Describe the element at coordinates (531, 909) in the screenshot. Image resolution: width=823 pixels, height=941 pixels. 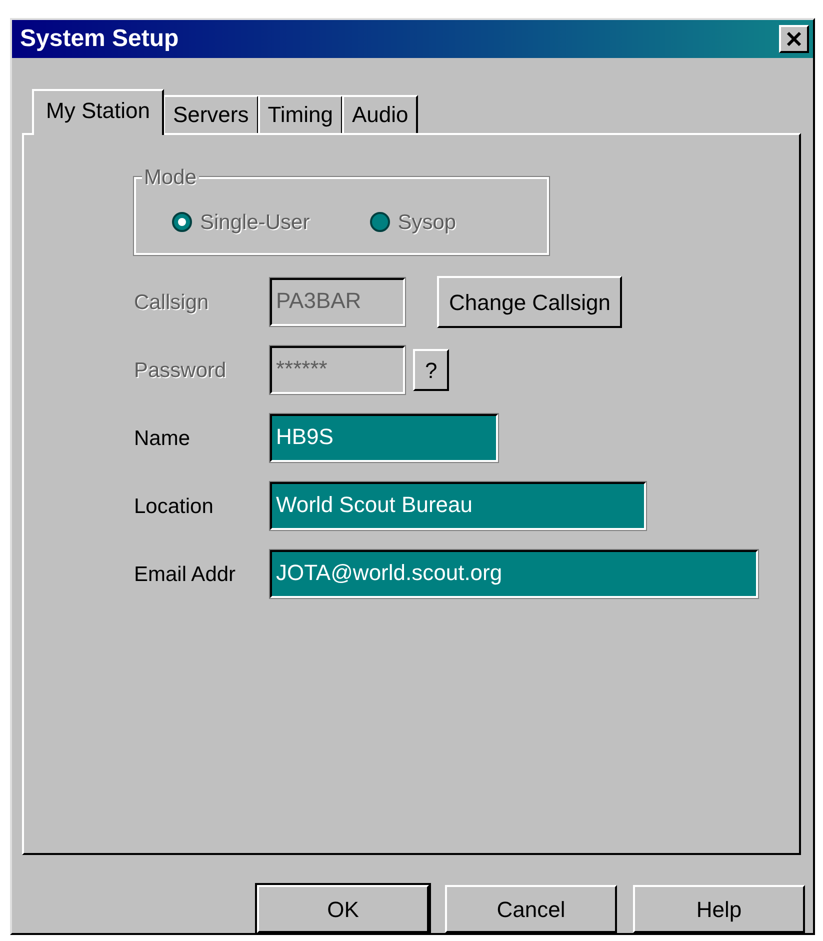
I see `dialog-button: Cancel` at that location.